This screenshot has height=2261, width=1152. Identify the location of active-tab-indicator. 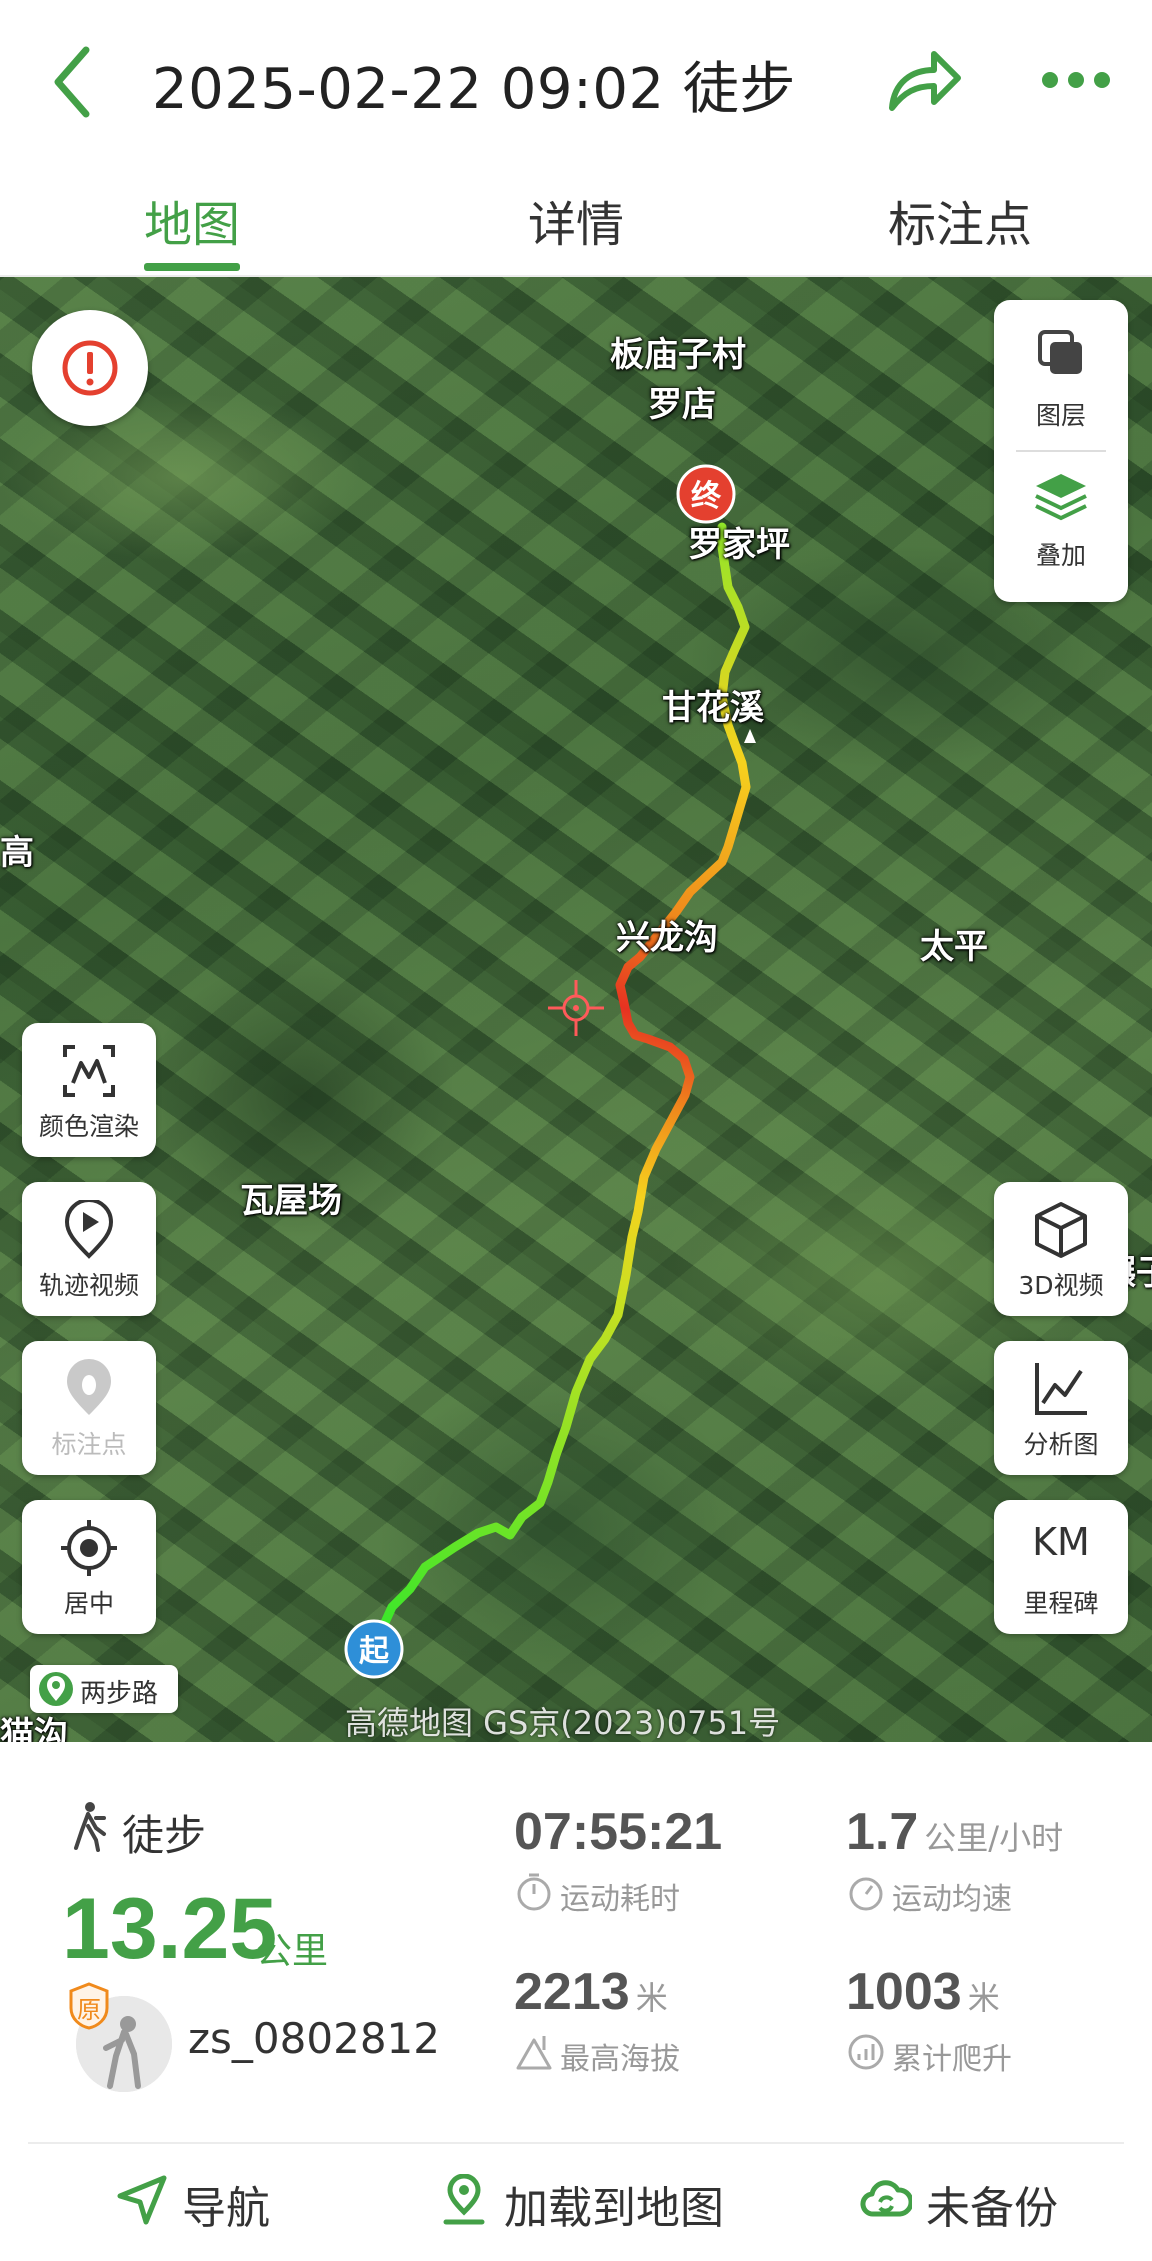
(192, 267).